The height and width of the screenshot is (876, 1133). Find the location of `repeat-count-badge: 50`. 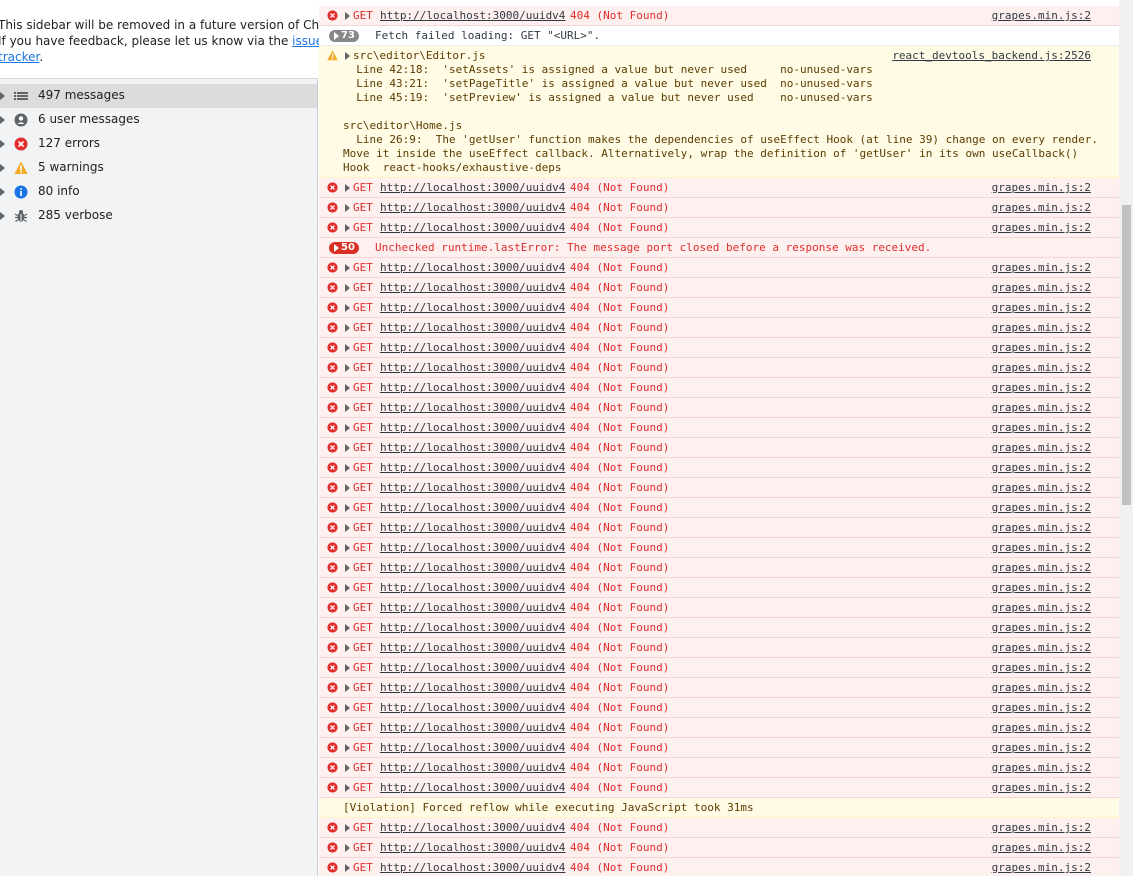

repeat-count-badge: 50 is located at coordinates (344, 248).